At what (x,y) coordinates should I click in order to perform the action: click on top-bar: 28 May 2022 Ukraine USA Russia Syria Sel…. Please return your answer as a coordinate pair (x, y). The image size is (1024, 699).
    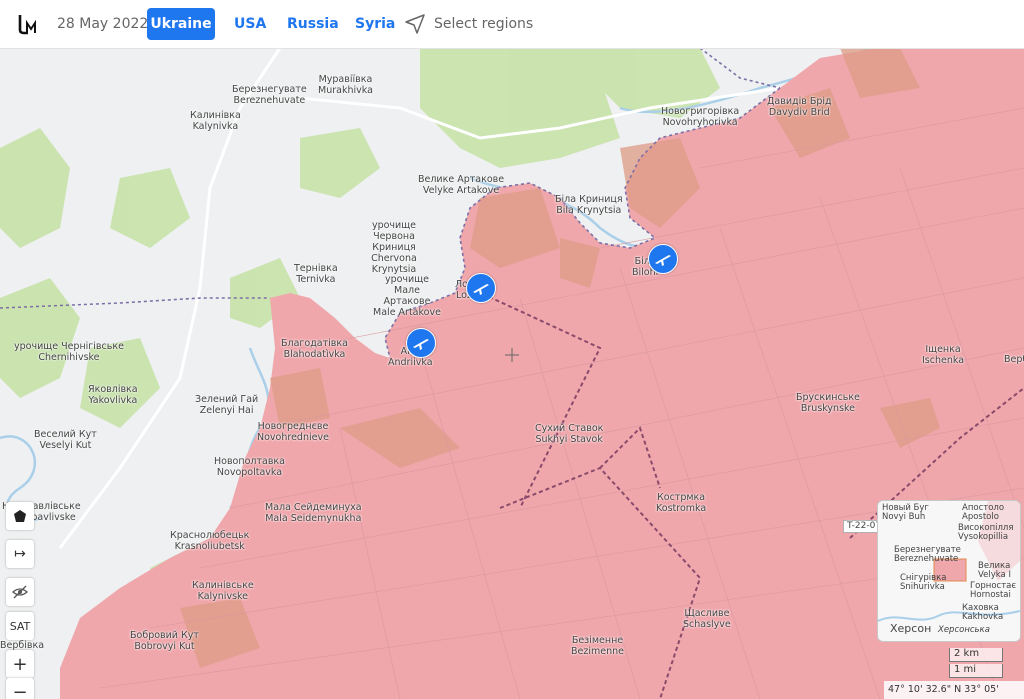
    Looking at the image, I should click on (512, 24).